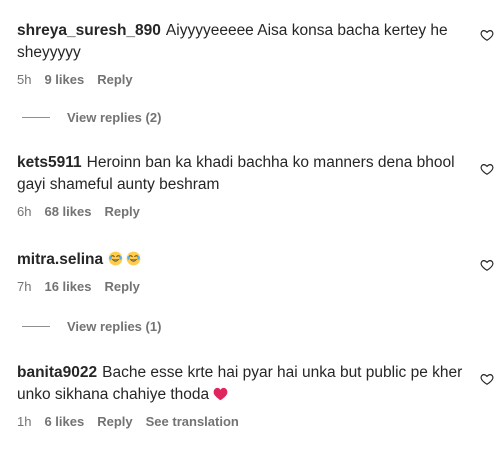  Describe the element at coordinates (244, 272) in the screenshot. I see `comment-item: mitra.selina 7h 16 likes Reply` at that location.